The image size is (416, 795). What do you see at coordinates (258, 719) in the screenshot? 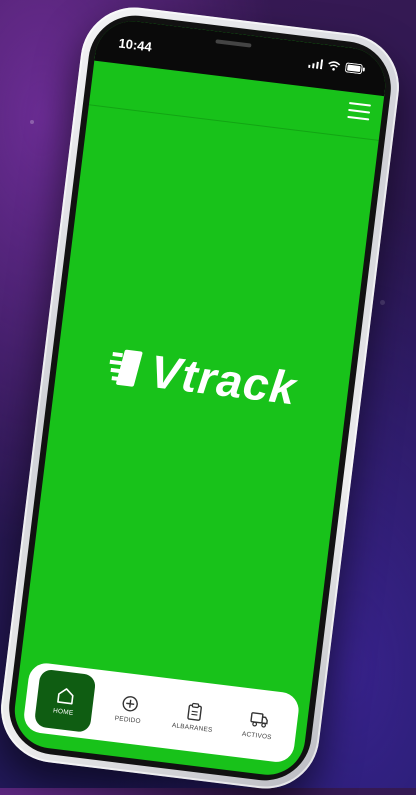
I see `truck-icon` at bounding box center [258, 719].